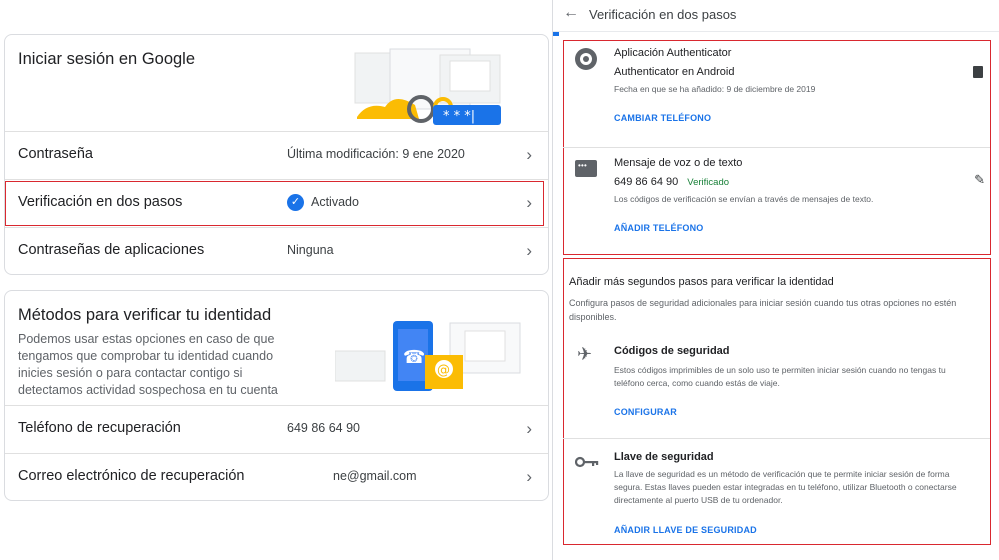 This screenshot has width=999, height=560. I want to click on configure-link: CONFIGURAR, so click(645, 412).